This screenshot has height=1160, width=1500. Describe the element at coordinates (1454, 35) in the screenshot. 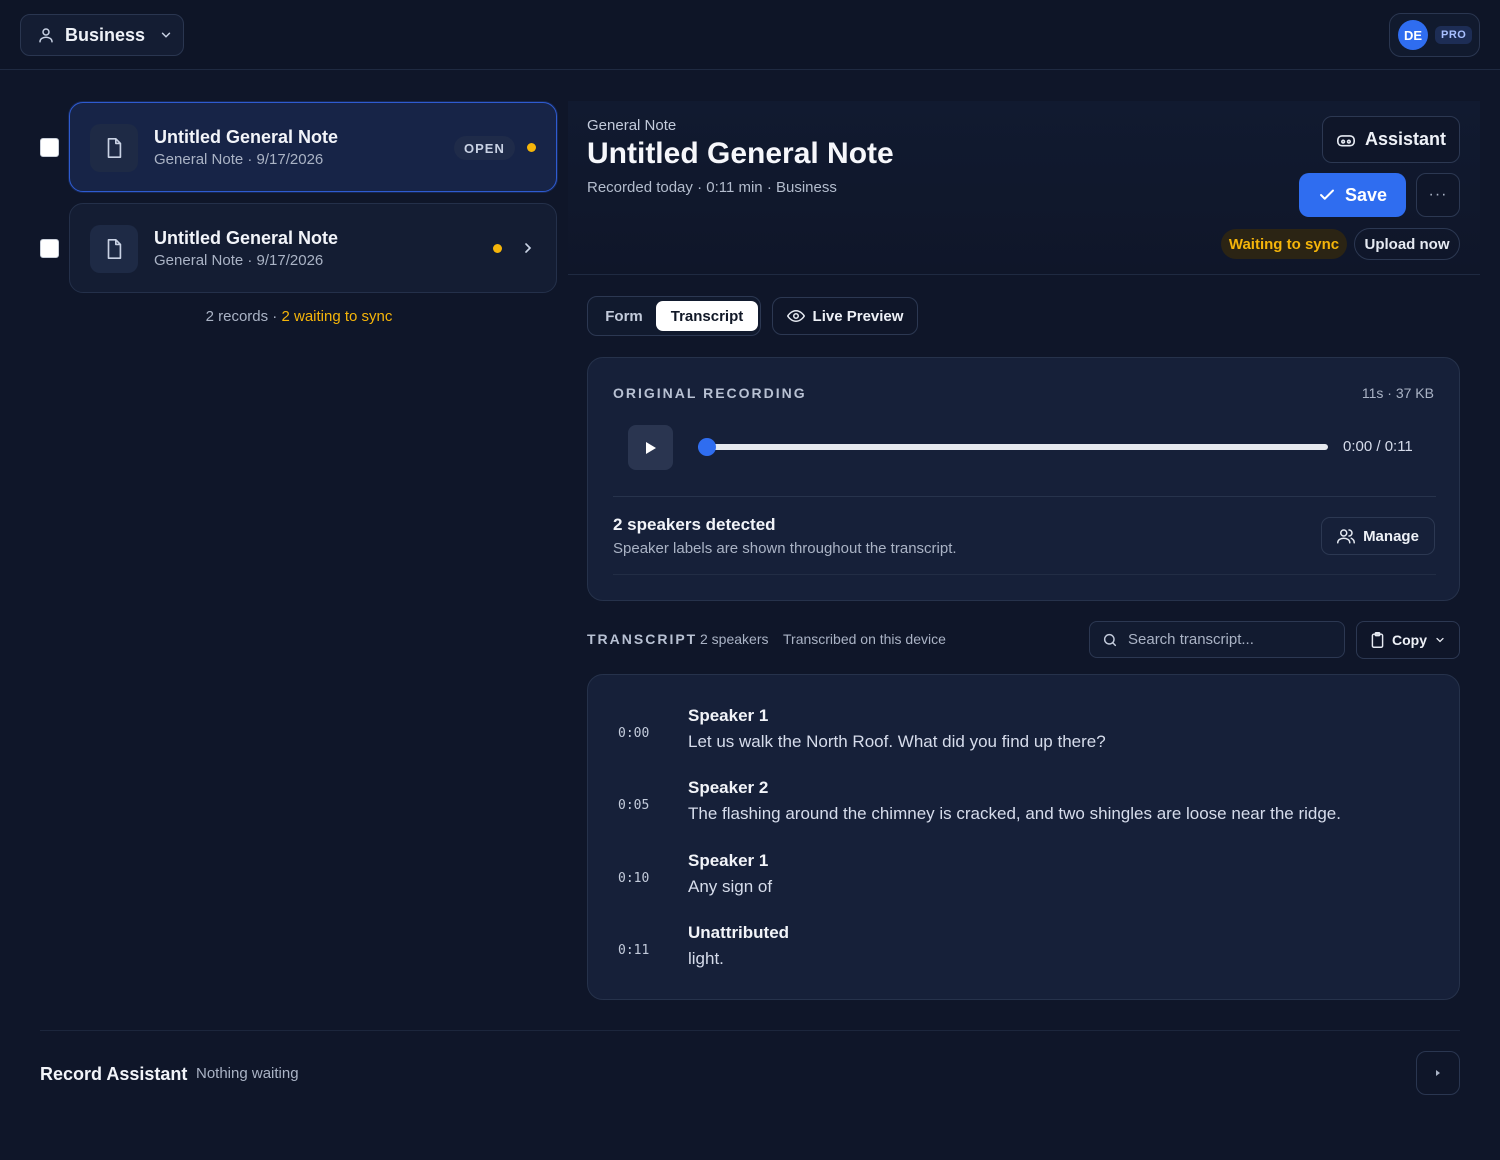

I see `plan-badge: PRO` at that location.